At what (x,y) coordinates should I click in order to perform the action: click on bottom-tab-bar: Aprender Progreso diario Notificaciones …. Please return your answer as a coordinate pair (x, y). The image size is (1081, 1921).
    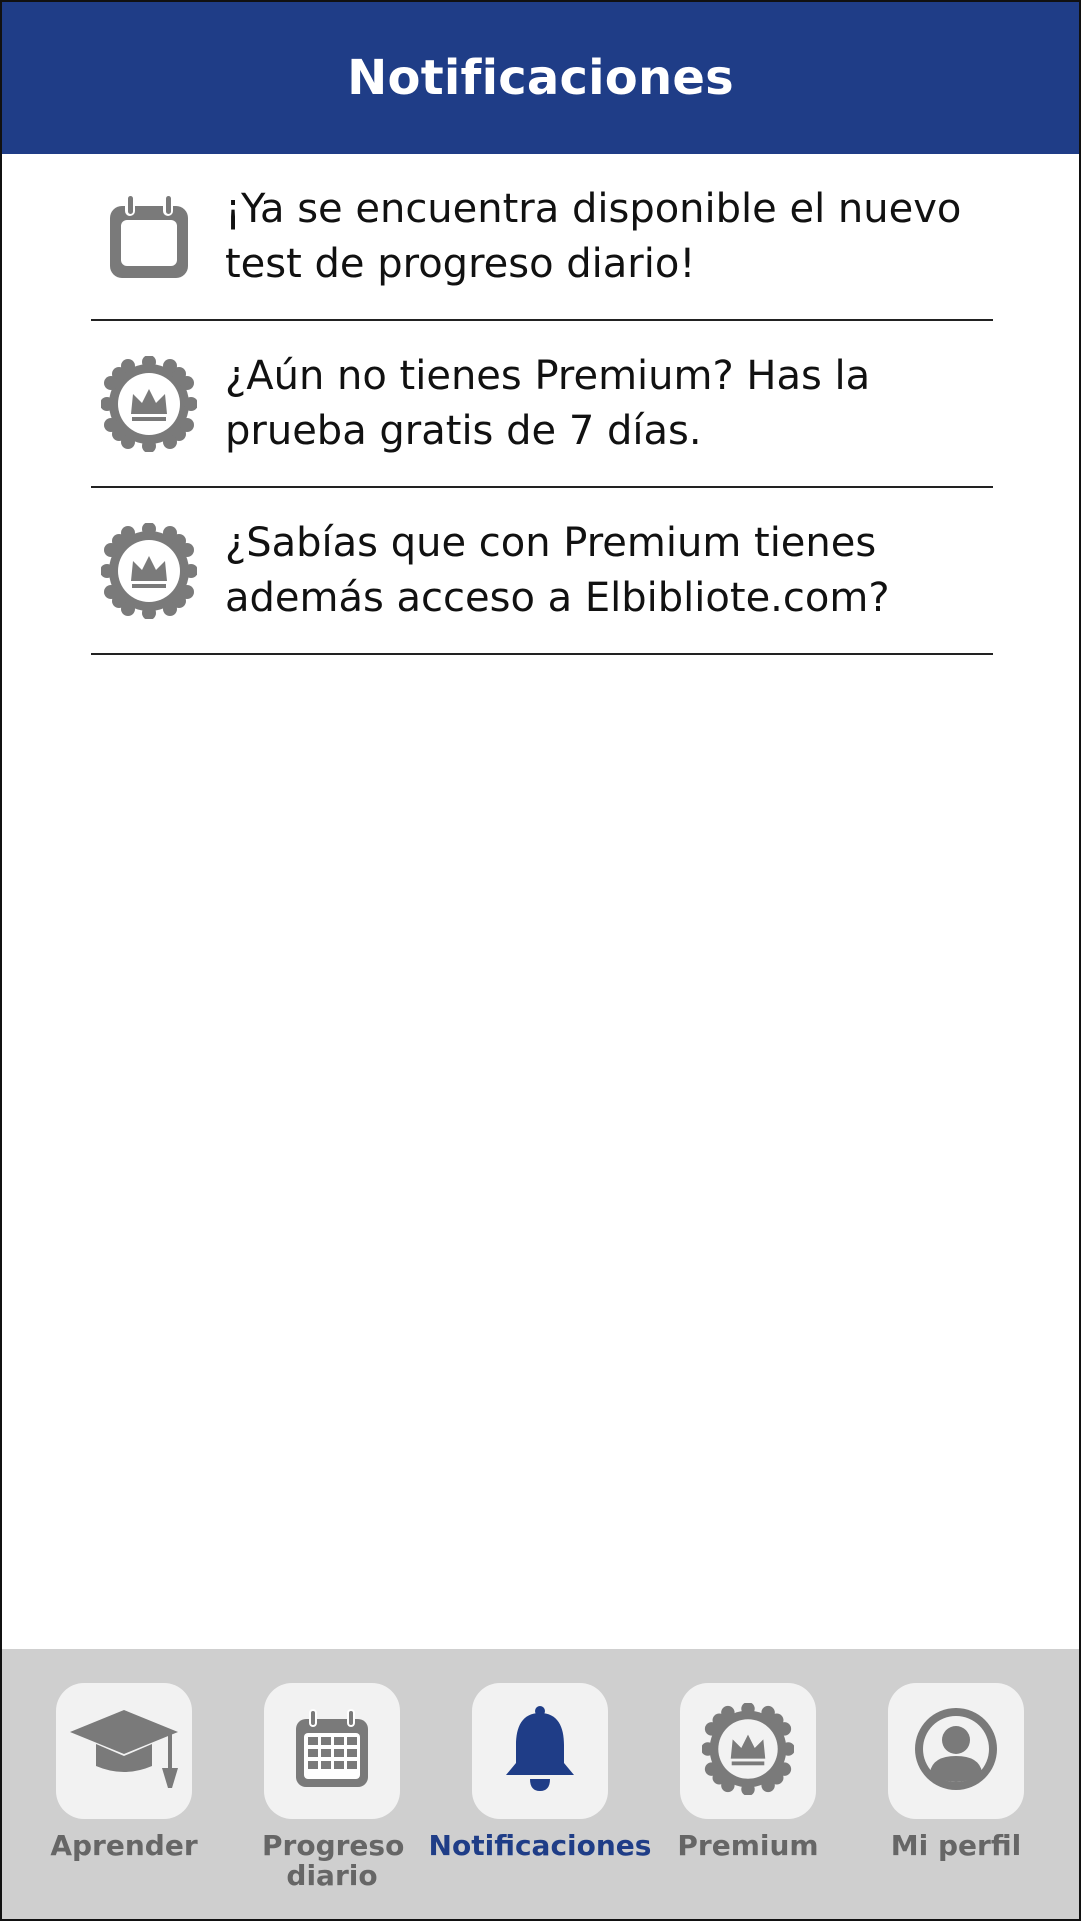
    Looking at the image, I should click on (540, 1784).